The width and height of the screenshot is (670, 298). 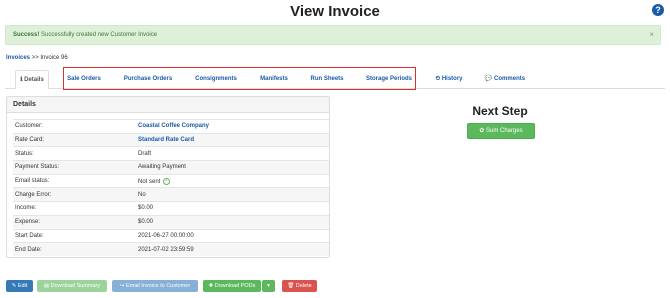 What do you see at coordinates (171, 153) in the screenshot?
I see `table-row: Status: Draft` at bounding box center [171, 153].